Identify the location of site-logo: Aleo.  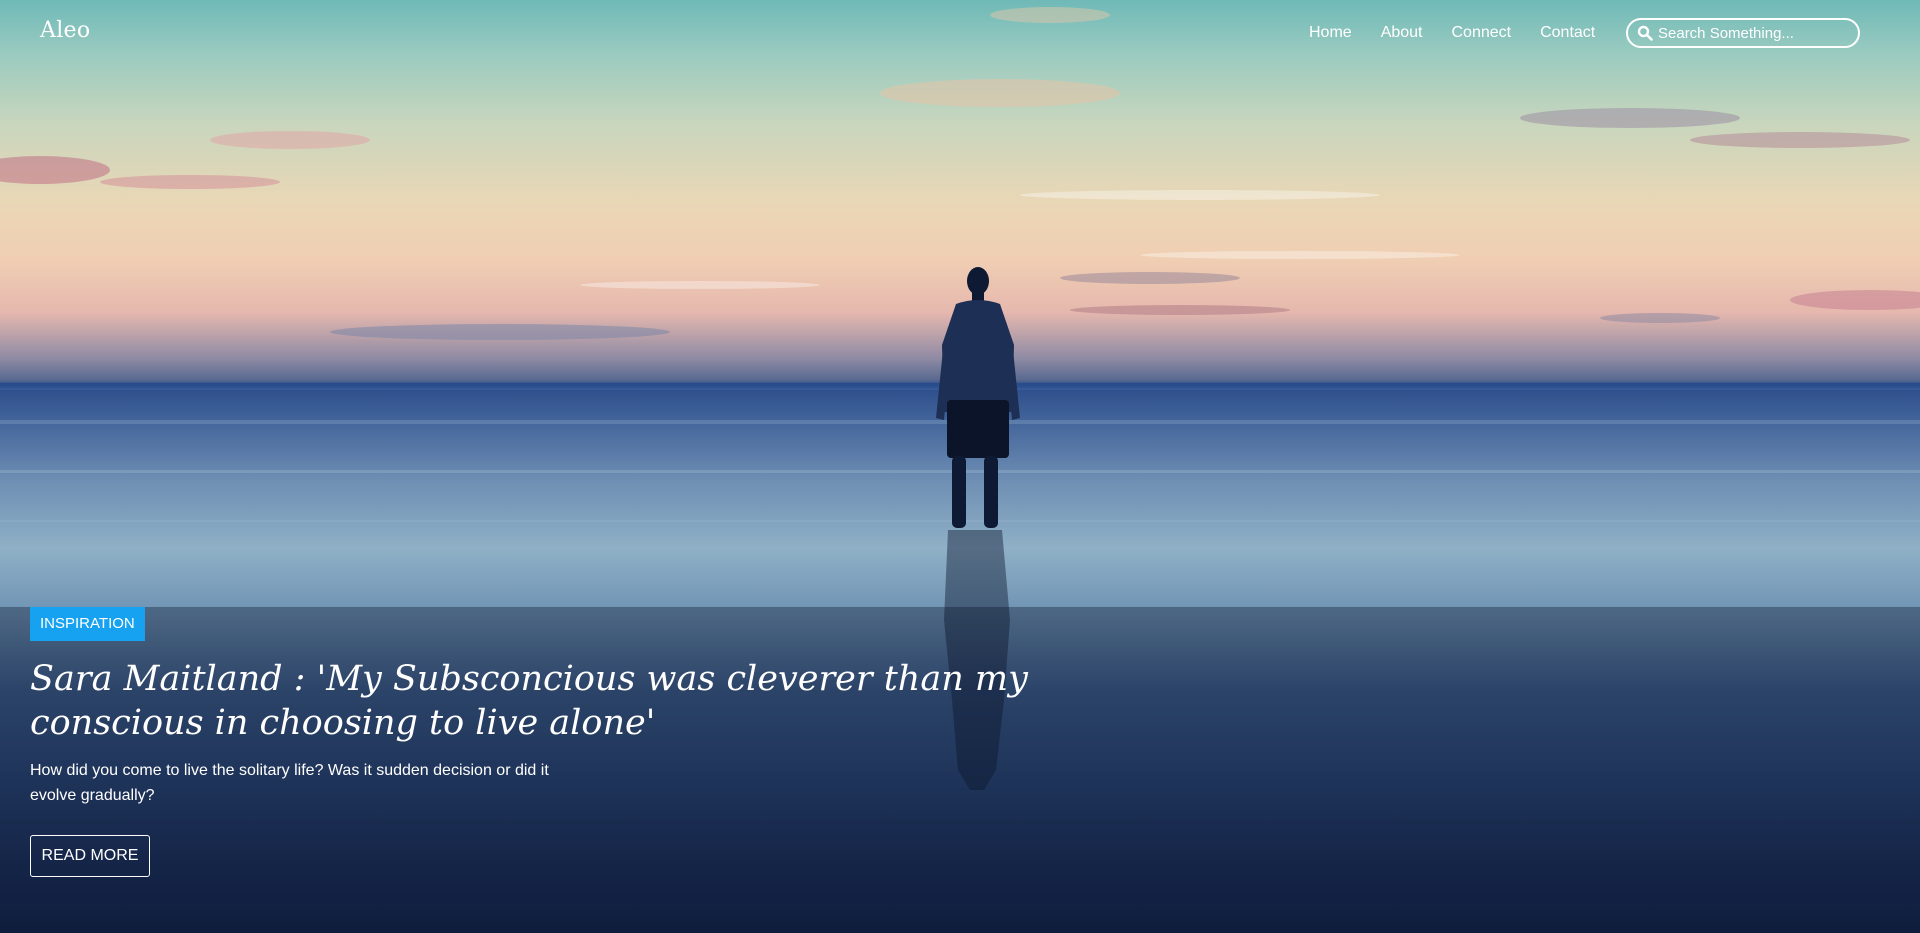
(65, 30).